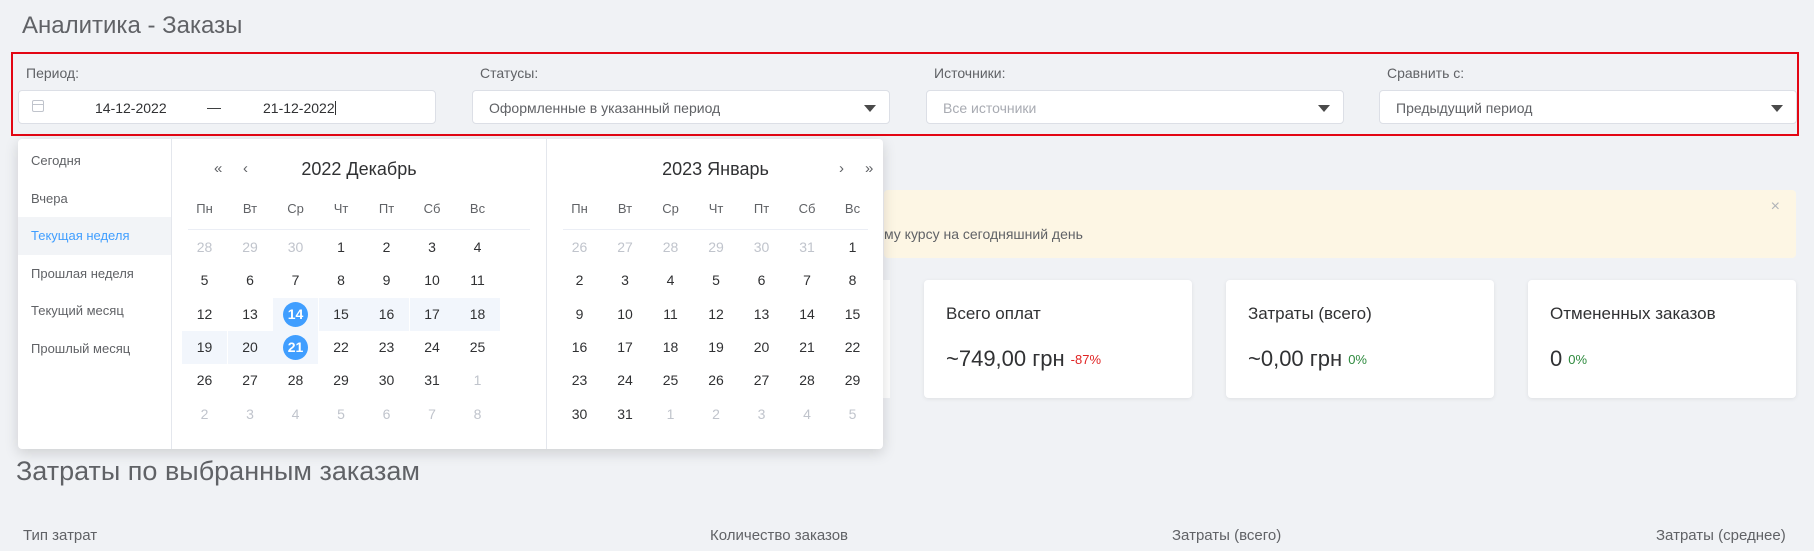 This screenshot has width=1814, height=551. I want to click on statuses-select: Оформленные в указанный период, so click(681, 107).